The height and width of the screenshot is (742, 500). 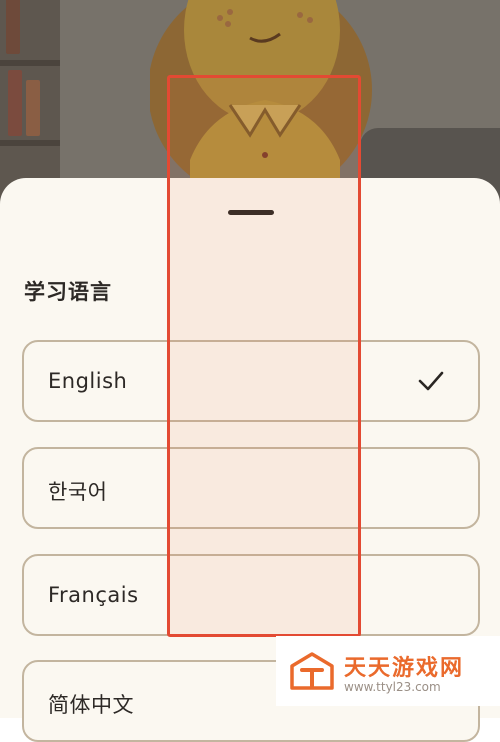 What do you see at coordinates (392, 687) in the screenshot?
I see `watermark-url: www.ttyl23.com` at bounding box center [392, 687].